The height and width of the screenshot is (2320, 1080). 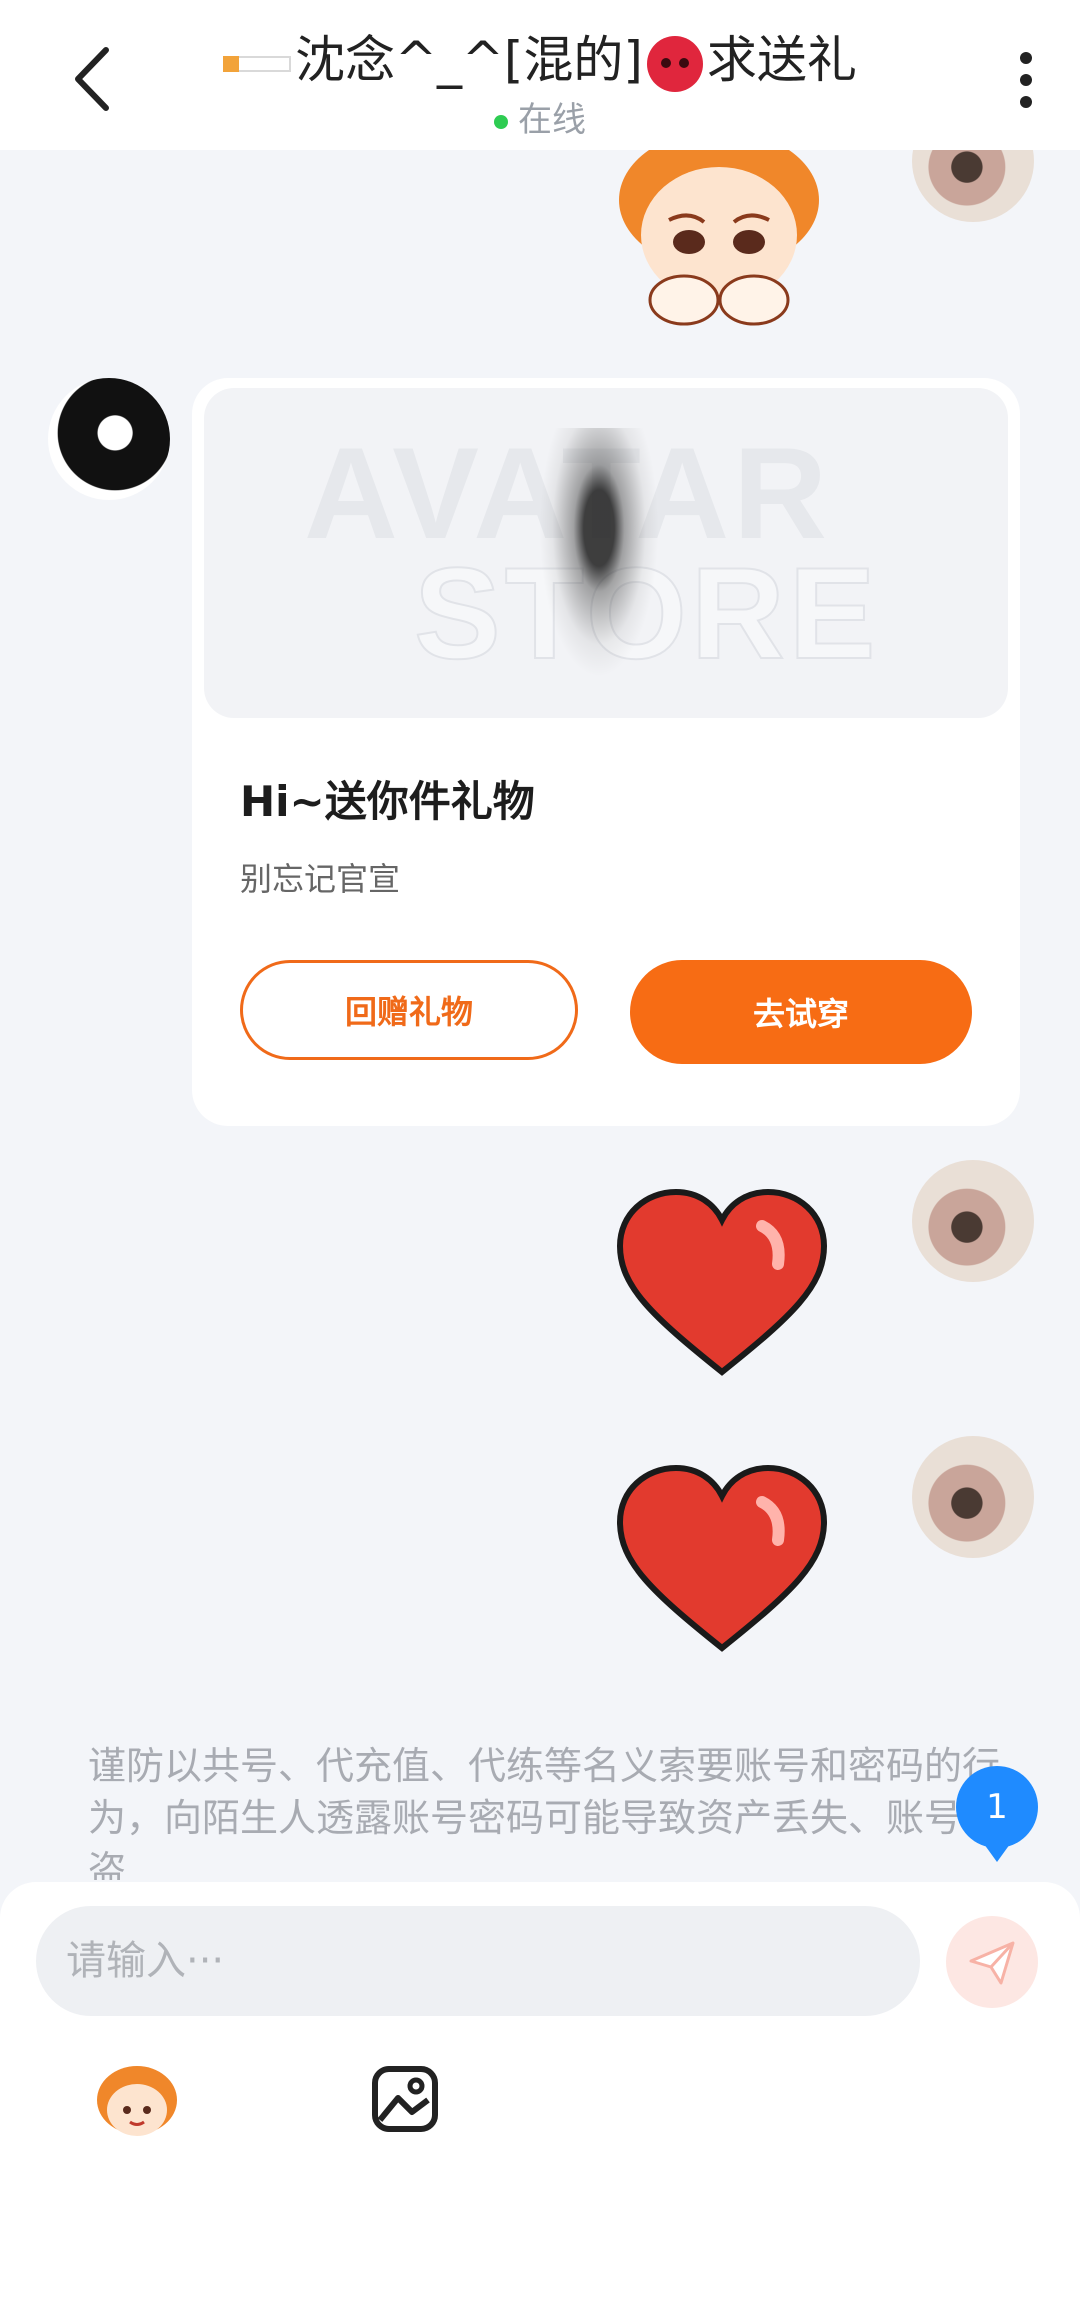 What do you see at coordinates (320, 879) in the screenshot?
I see `gift-subtitle: 别忘记官宣` at bounding box center [320, 879].